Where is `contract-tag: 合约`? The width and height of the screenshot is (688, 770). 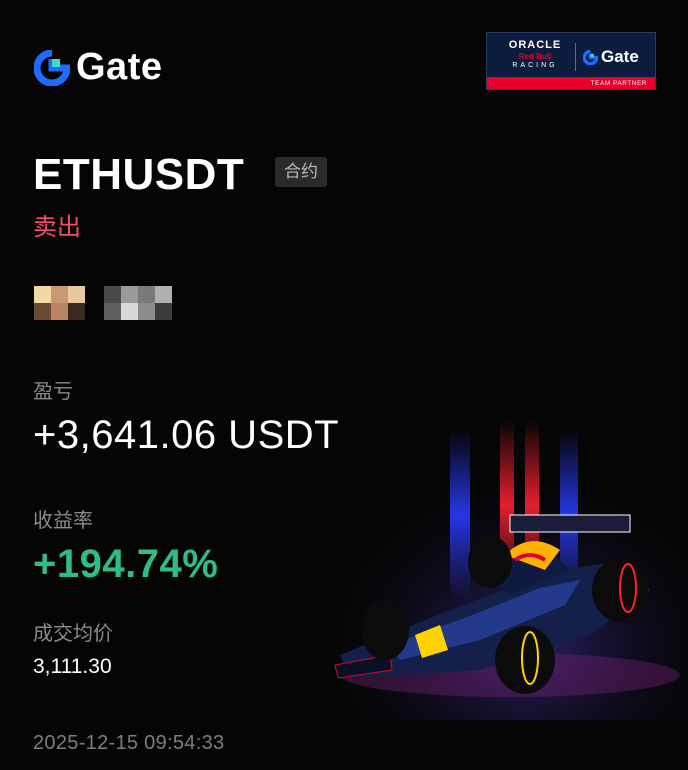
contract-tag: 合约 is located at coordinates (301, 172).